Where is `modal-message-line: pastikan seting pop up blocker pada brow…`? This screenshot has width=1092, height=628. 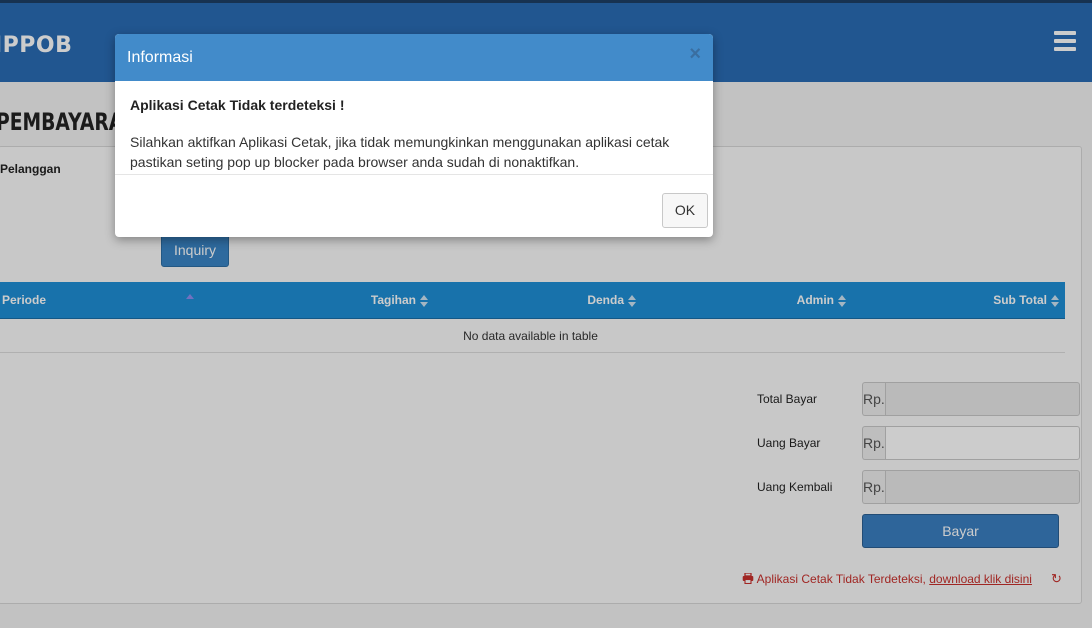
modal-message-line: pastikan seting pop up blocker pada brow… is located at coordinates (355, 162).